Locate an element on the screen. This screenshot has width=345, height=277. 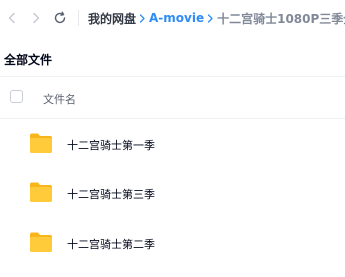
page-title: 全部文件 is located at coordinates (28, 60).